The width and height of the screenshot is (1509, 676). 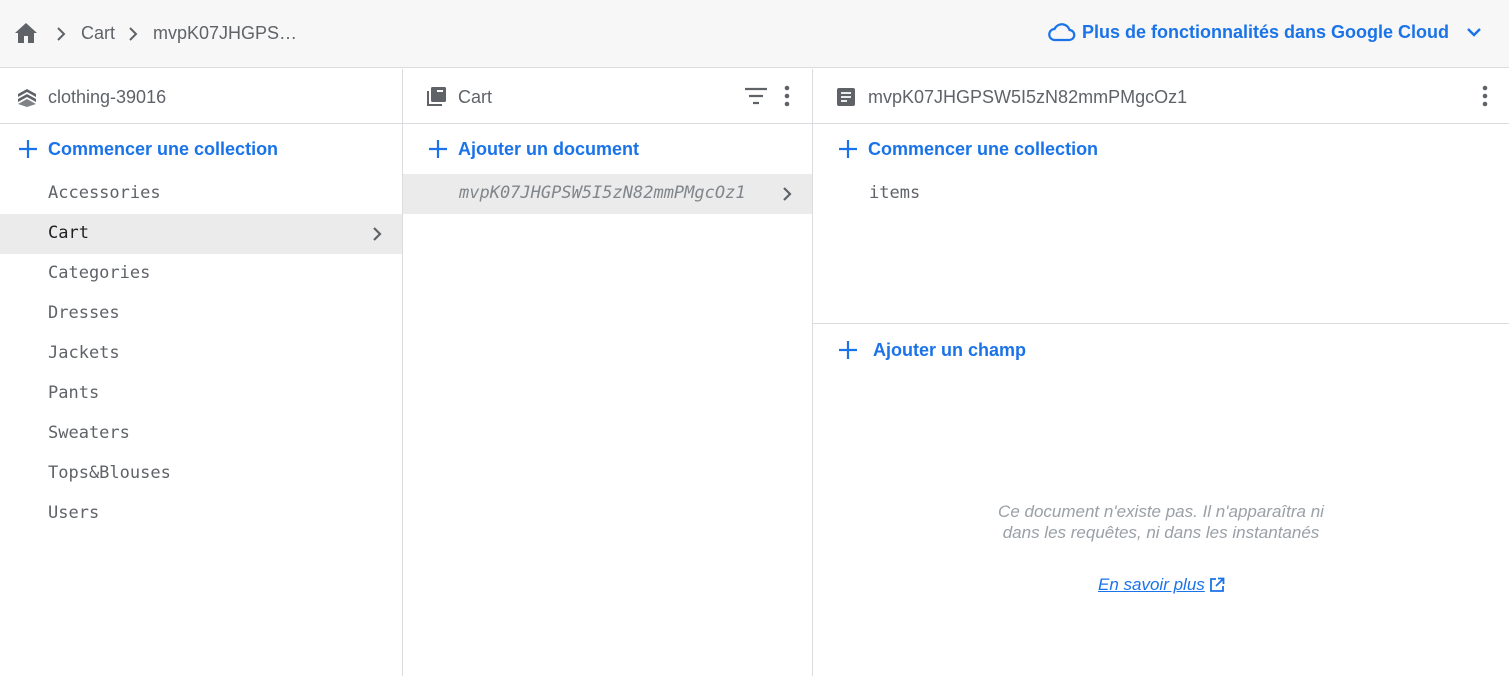 I want to click on collection-item-jackets: Jackets, so click(x=201, y=354).